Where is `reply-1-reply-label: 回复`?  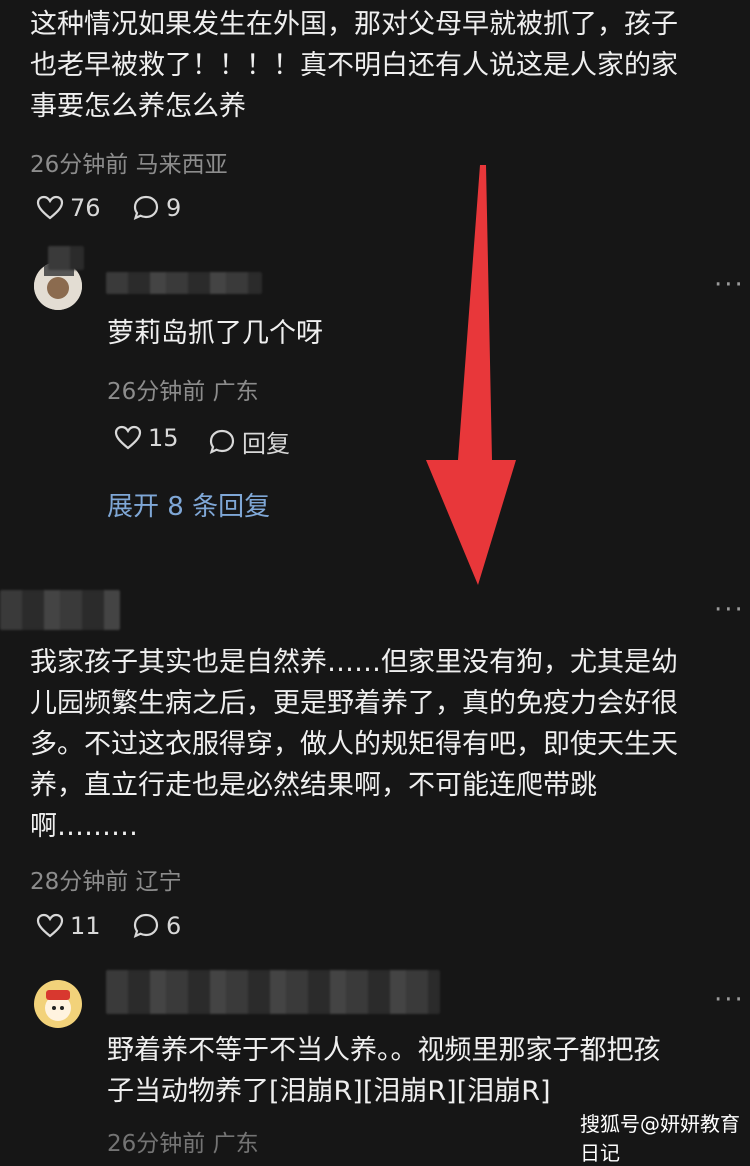
reply-1-reply-label: 回复 is located at coordinates (266, 444).